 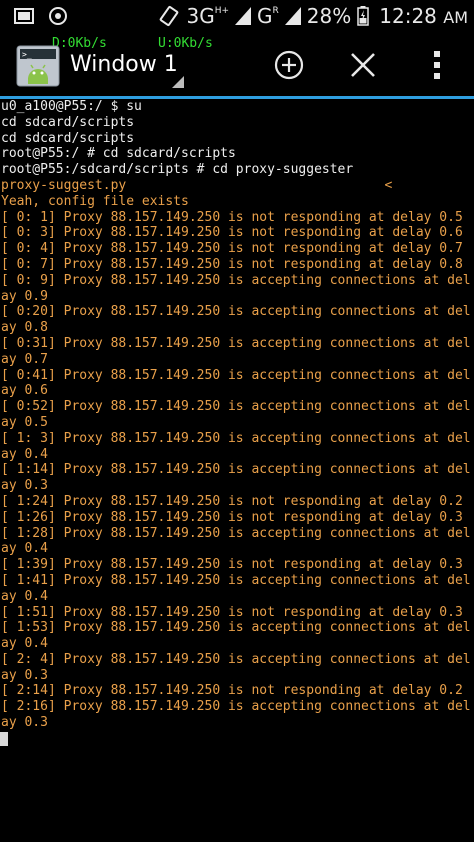 What do you see at coordinates (289, 65) in the screenshot?
I see `add-window-icon` at bounding box center [289, 65].